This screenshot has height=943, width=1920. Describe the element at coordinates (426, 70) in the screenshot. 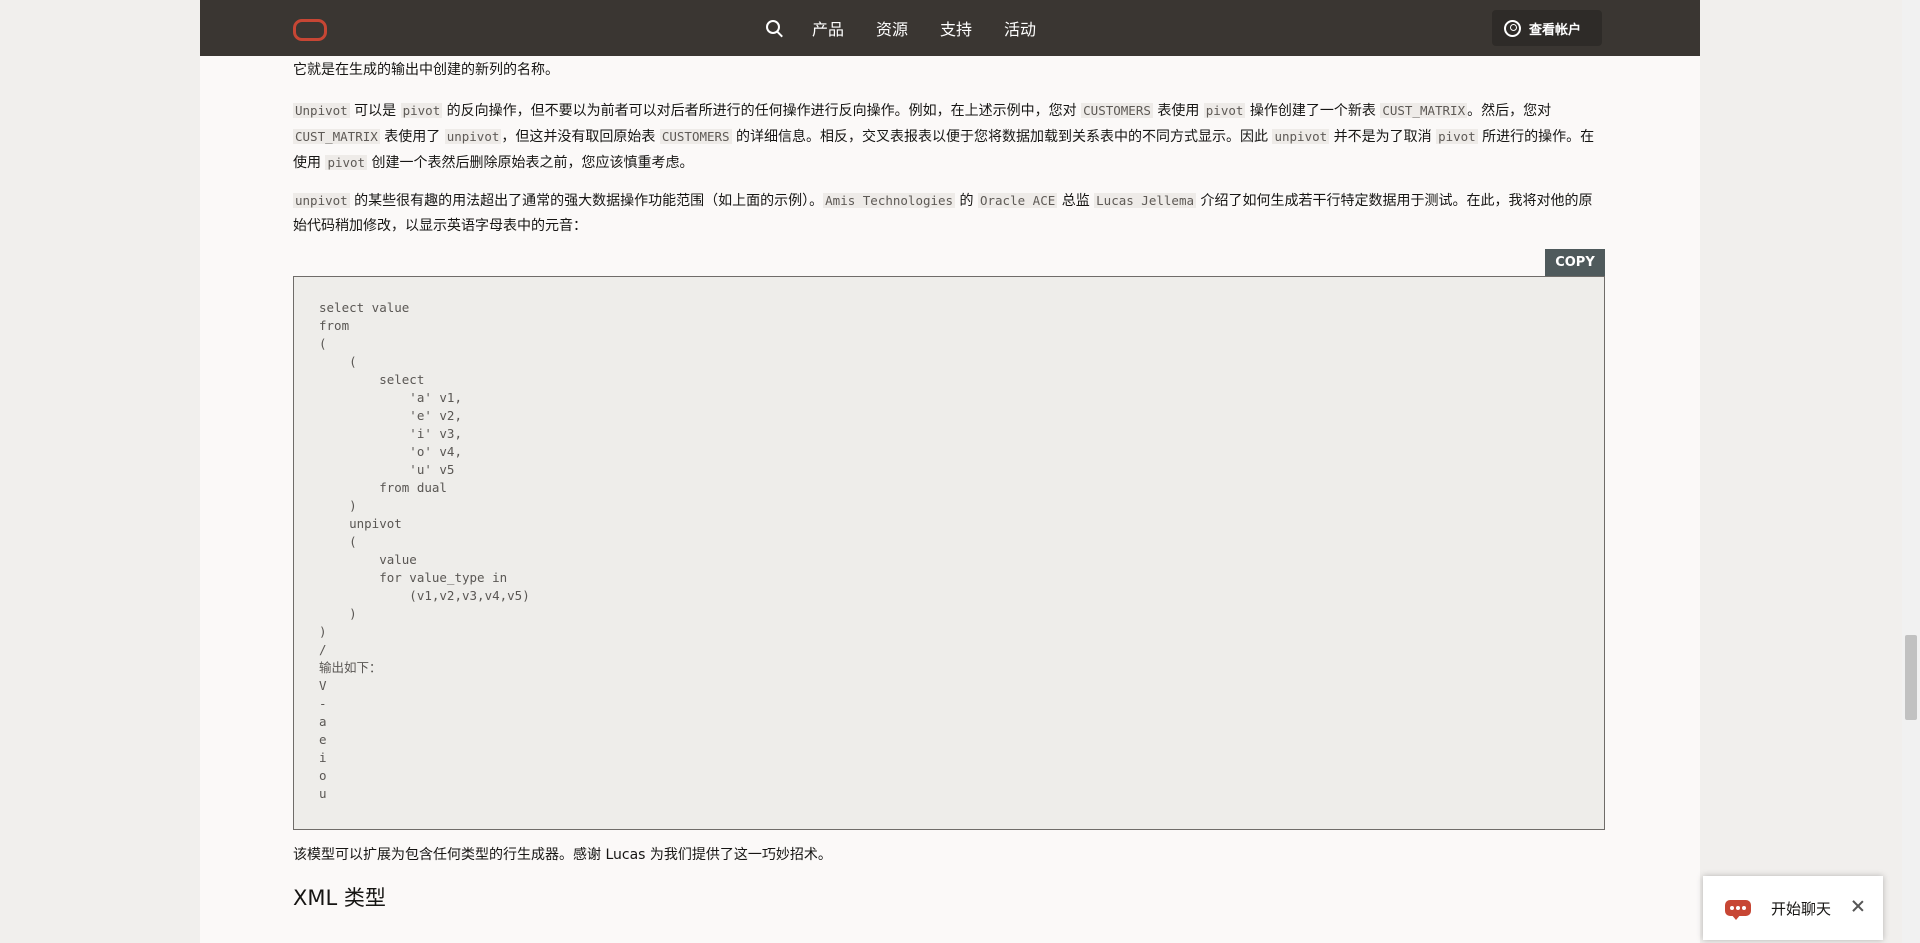

I see `paragraph-text: 它就是在生成的输出中创建的新列的名称。` at that location.